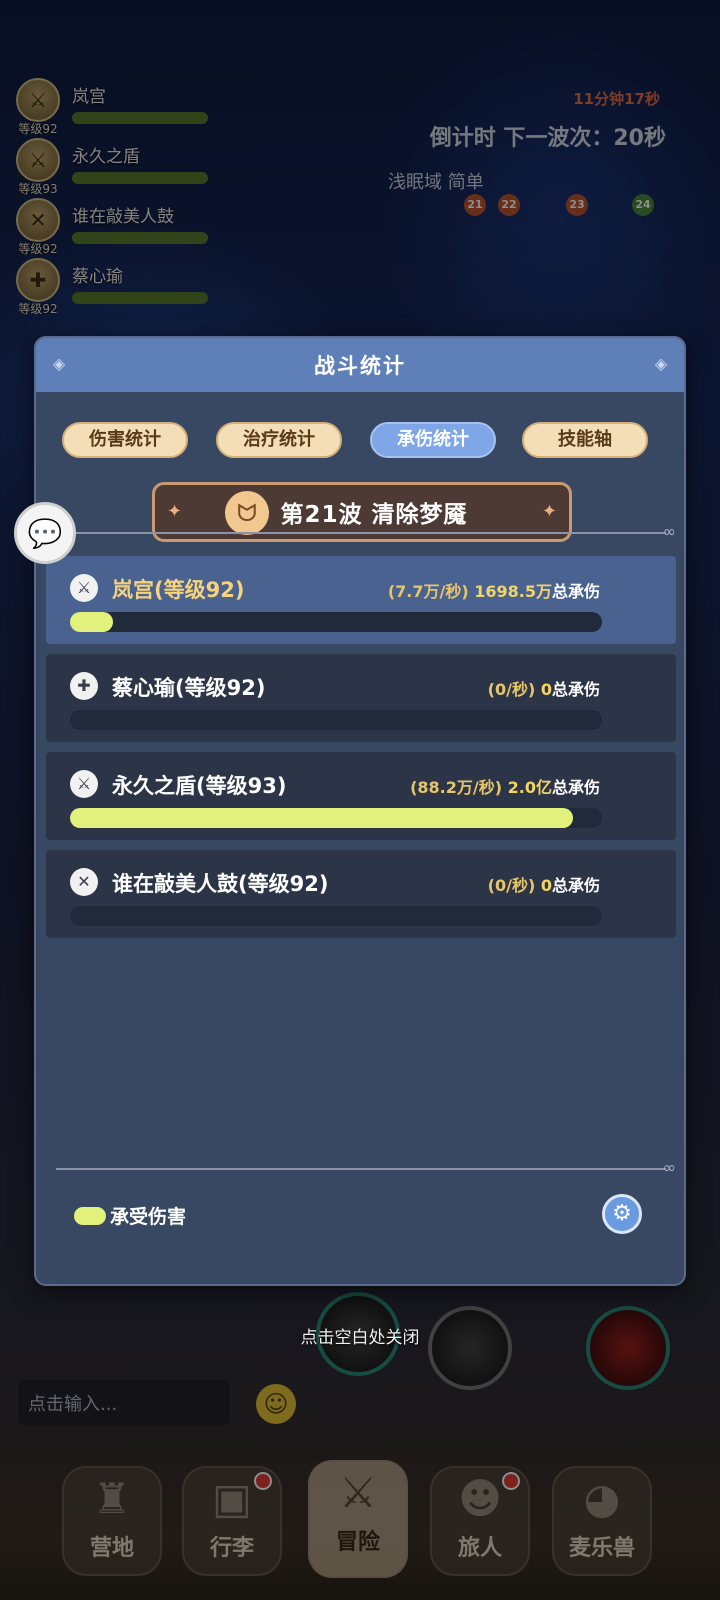  I want to click on tab-skill-timeline: 技能轴, so click(585, 440).